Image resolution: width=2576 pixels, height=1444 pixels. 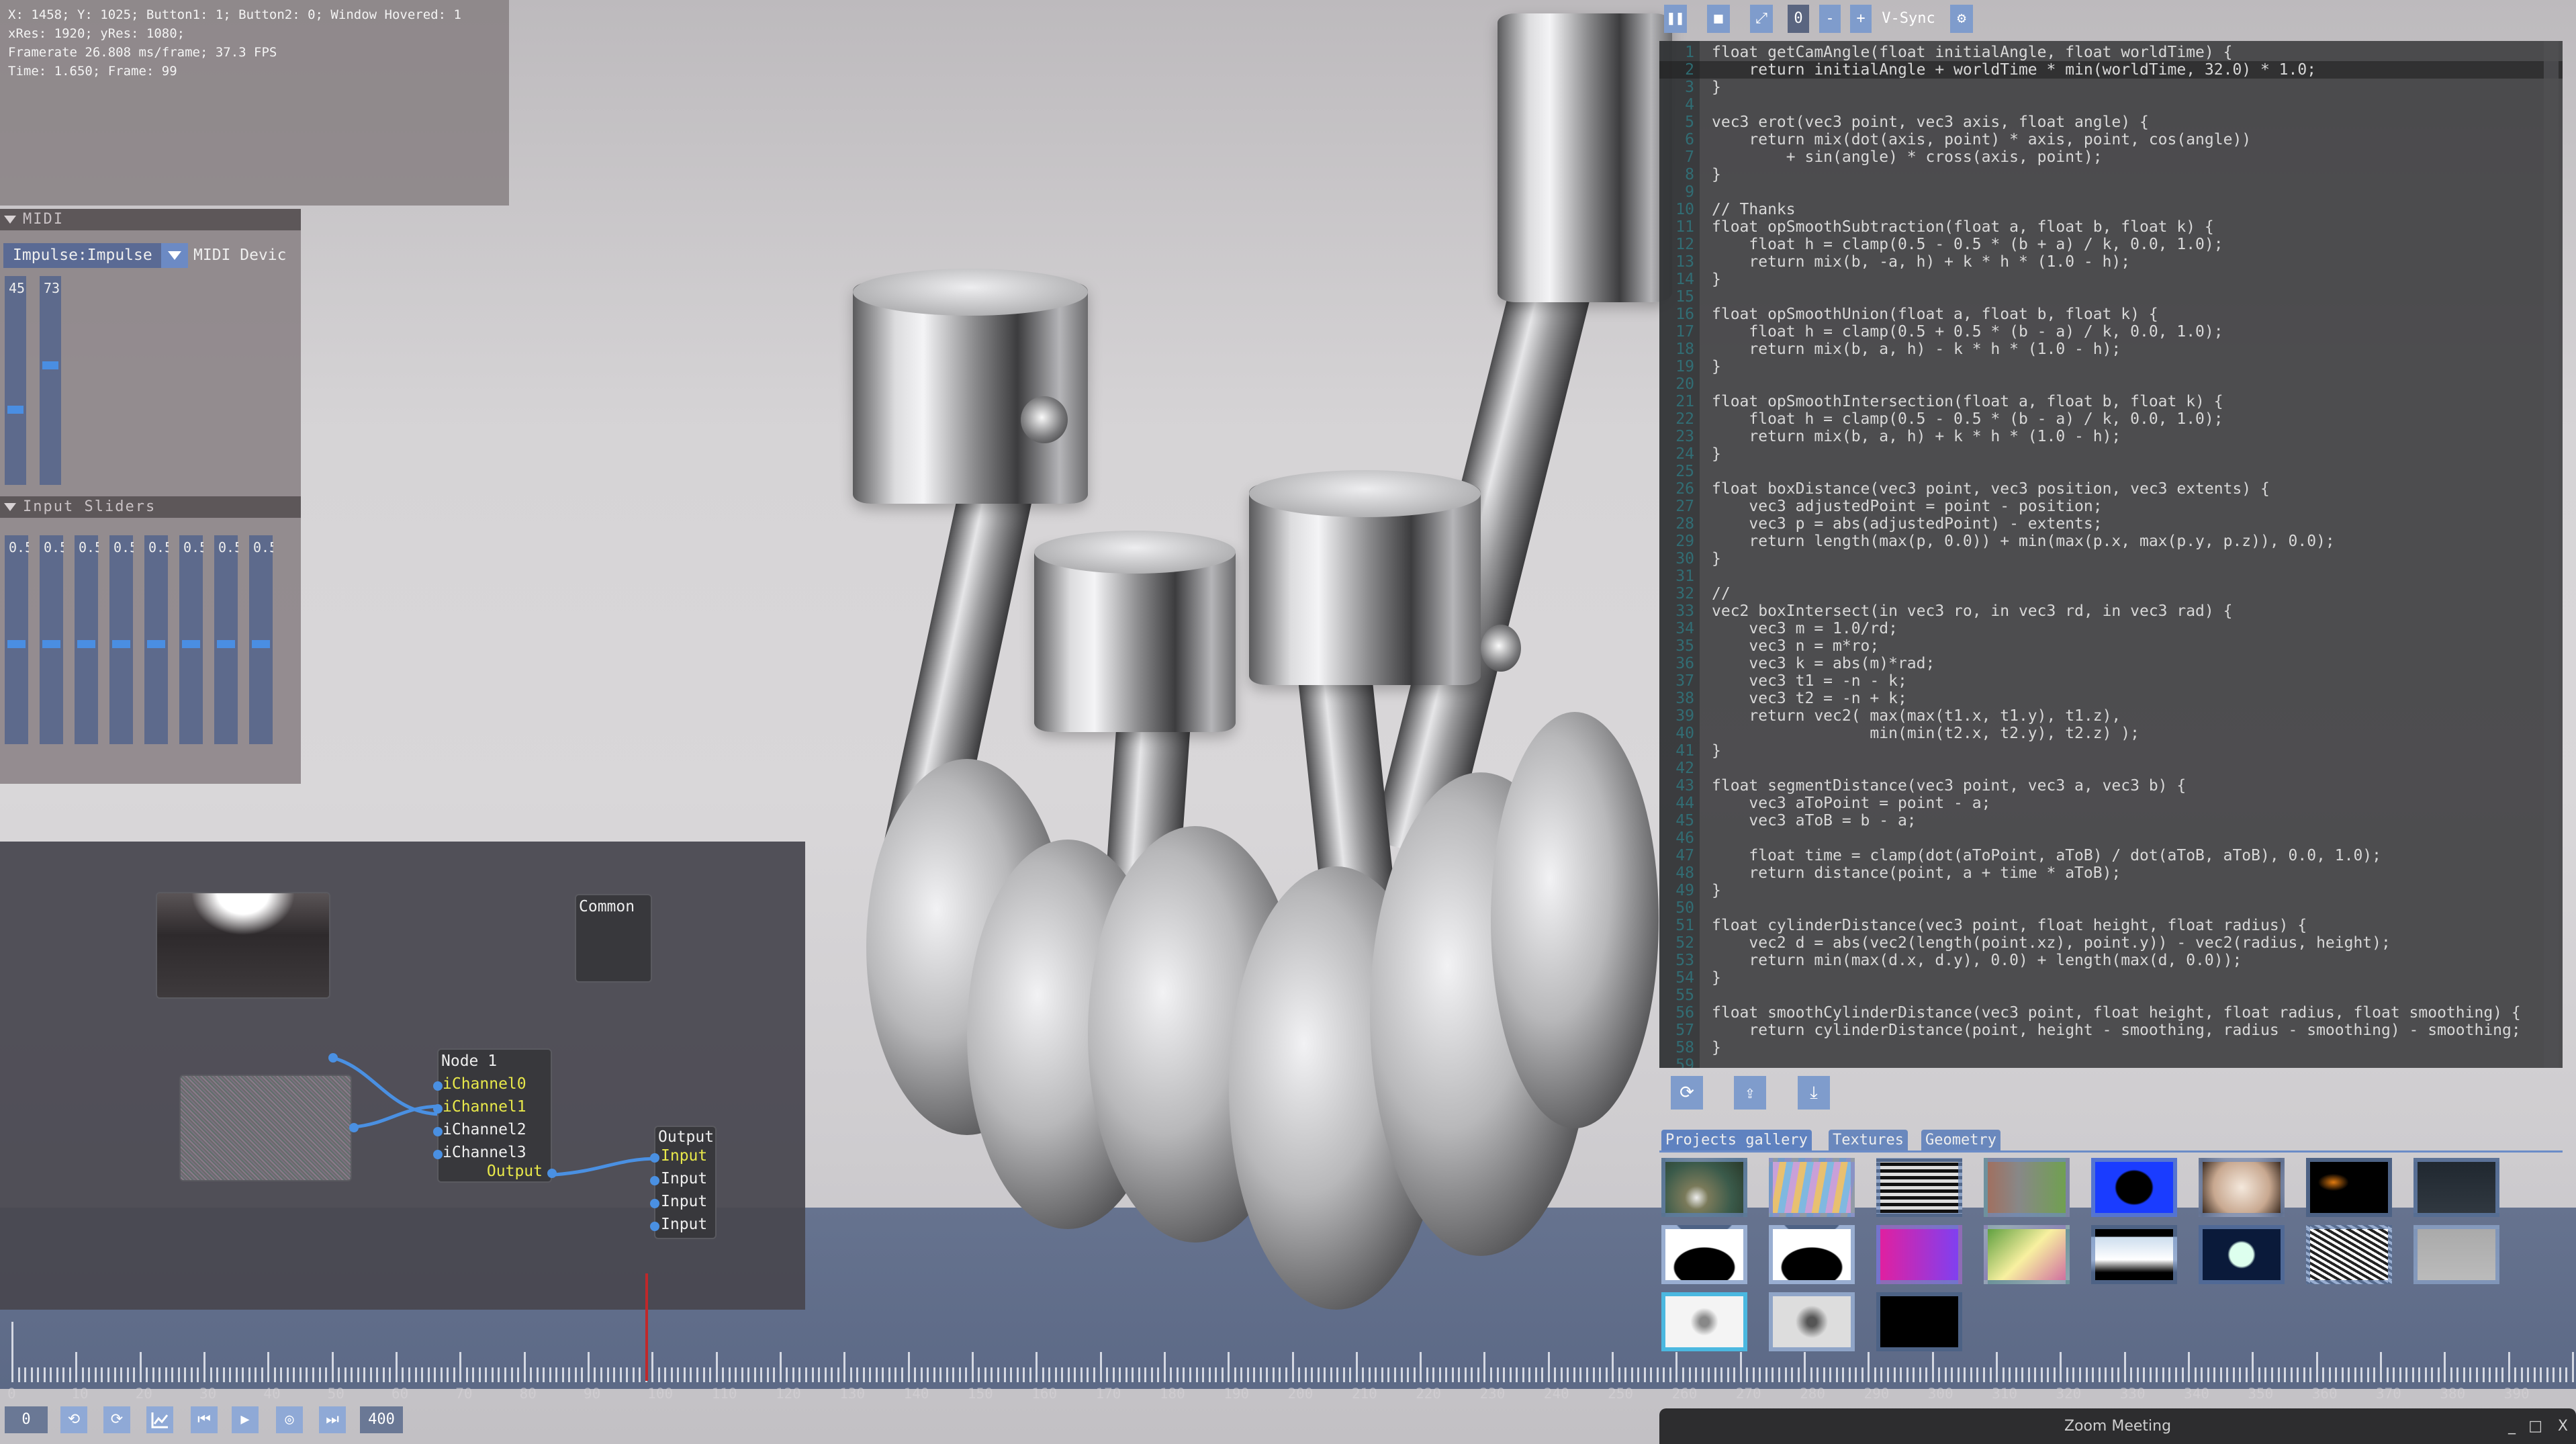 What do you see at coordinates (1675, 19) in the screenshot?
I see `pause-button: ❚❚` at bounding box center [1675, 19].